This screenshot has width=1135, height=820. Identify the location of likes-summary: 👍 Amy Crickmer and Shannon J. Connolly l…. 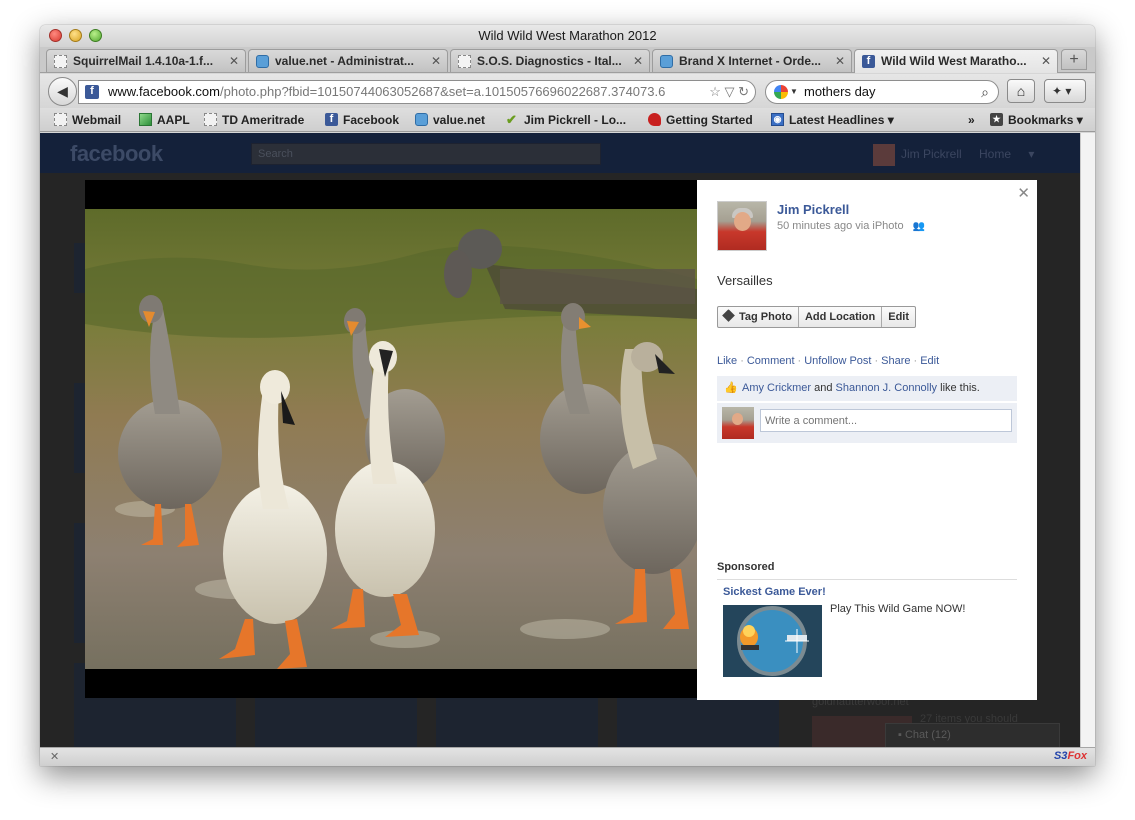
(867, 388).